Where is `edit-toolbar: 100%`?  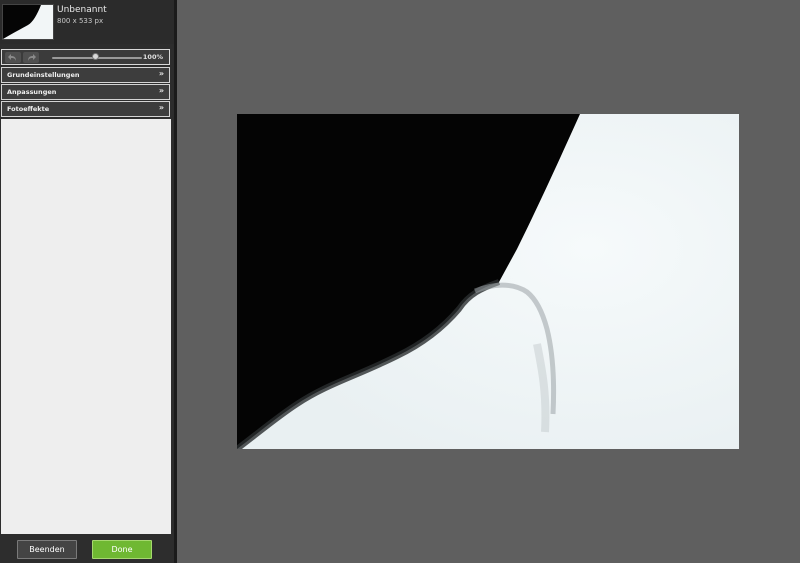 edit-toolbar: 100% is located at coordinates (85, 57).